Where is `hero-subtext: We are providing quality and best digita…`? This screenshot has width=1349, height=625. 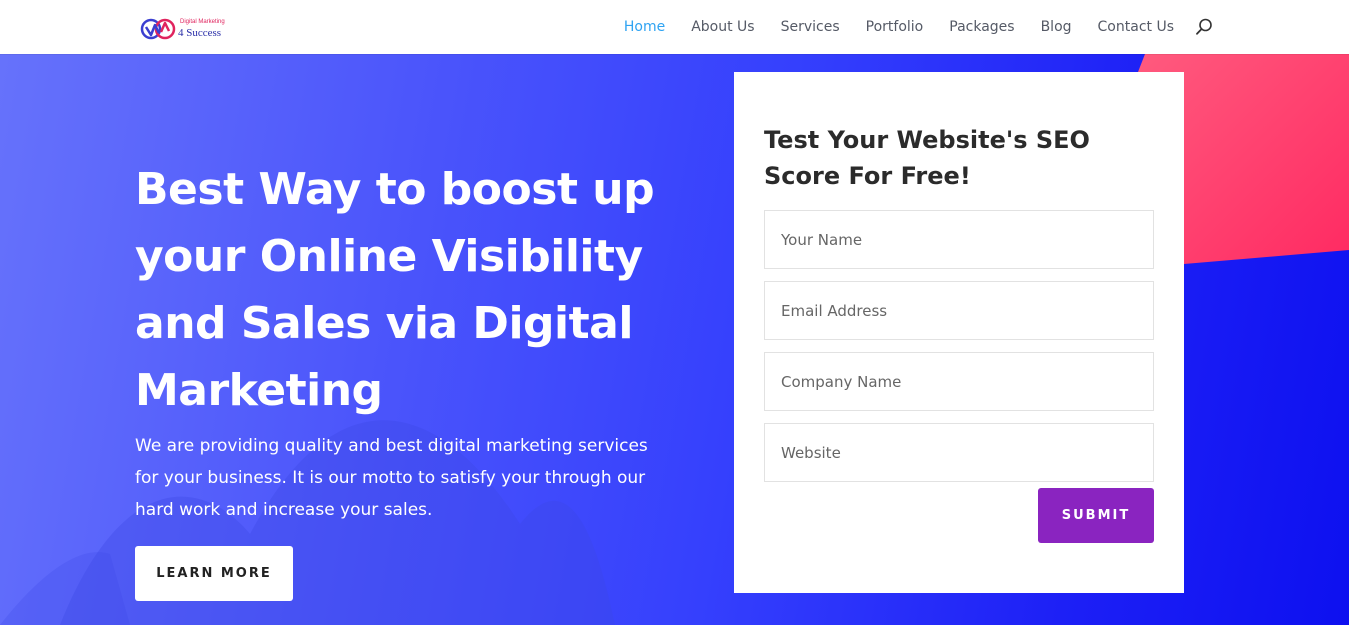 hero-subtext: We are providing quality and best digita… is located at coordinates (391, 478).